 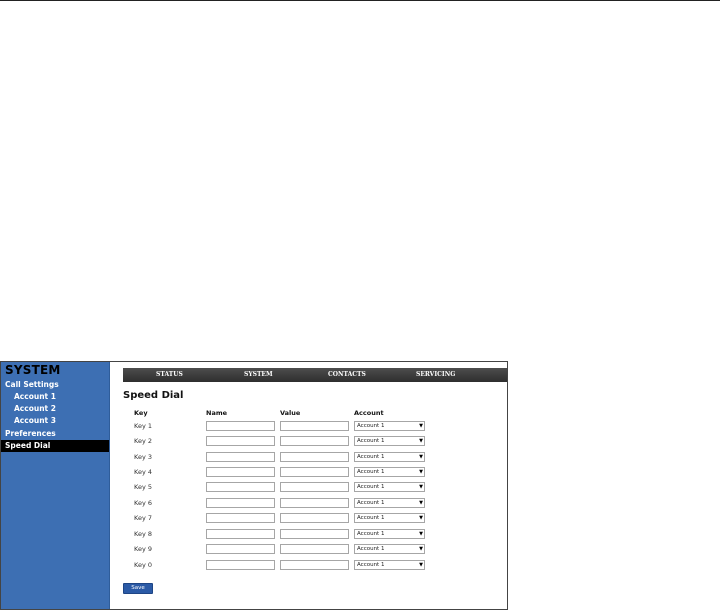 I want to click on column-header-value: Value, so click(x=290, y=413).